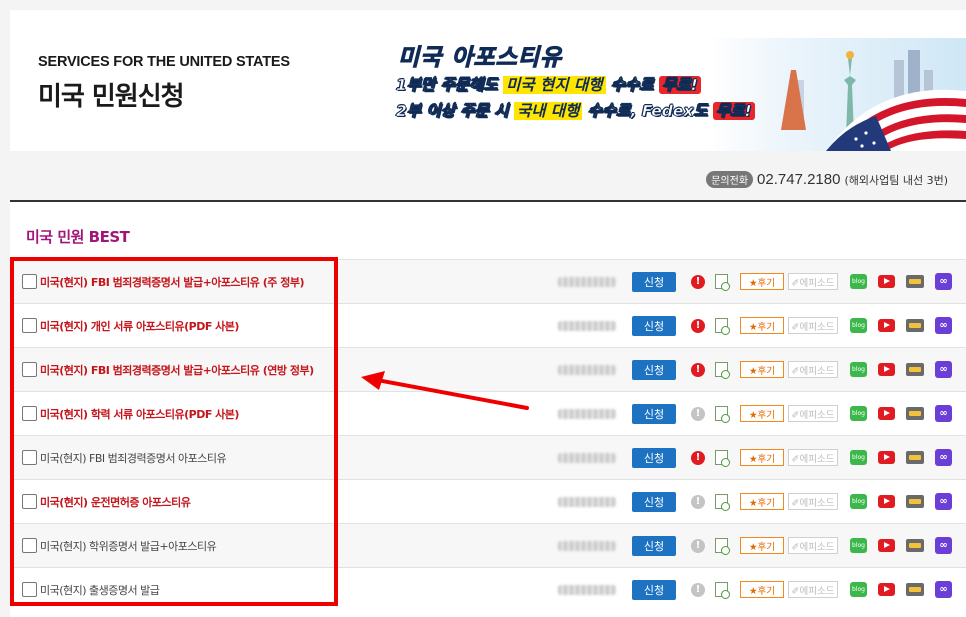 The width and height of the screenshot is (966, 617). I want to click on service-name: 미국(현지) FBI 범죄경력증명서 아포스티유, so click(133, 458).